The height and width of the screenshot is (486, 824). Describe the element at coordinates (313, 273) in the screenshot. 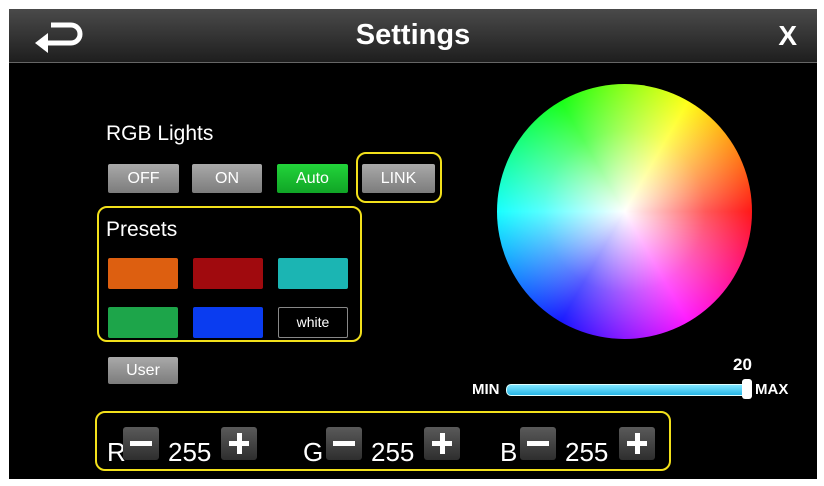

I see `preset-teal` at that location.